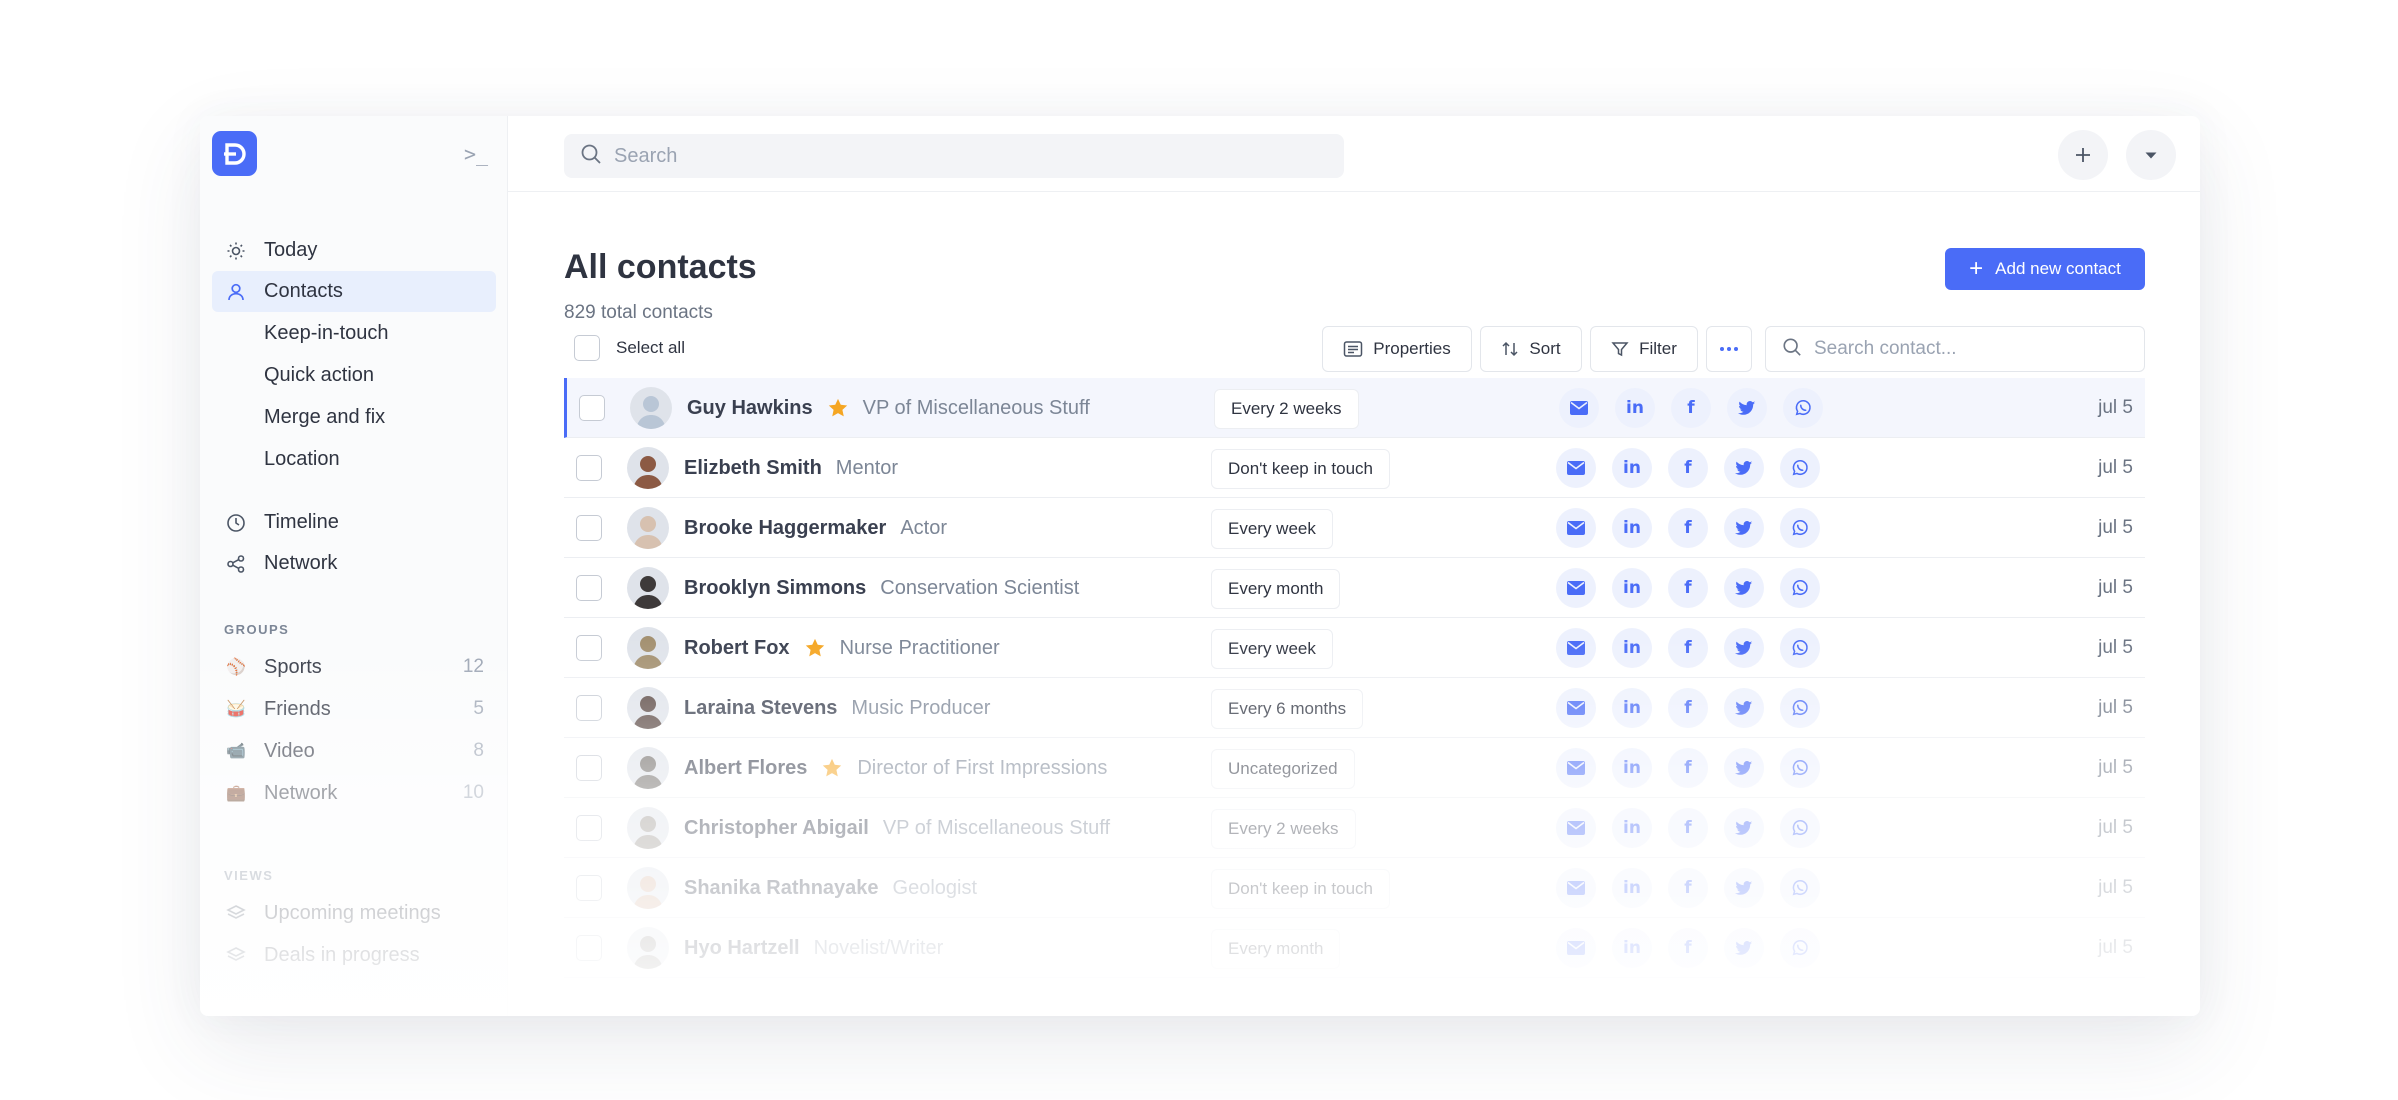  What do you see at coordinates (354, 955) in the screenshot?
I see `view-item-deals-in-progress: Deals in progress` at bounding box center [354, 955].